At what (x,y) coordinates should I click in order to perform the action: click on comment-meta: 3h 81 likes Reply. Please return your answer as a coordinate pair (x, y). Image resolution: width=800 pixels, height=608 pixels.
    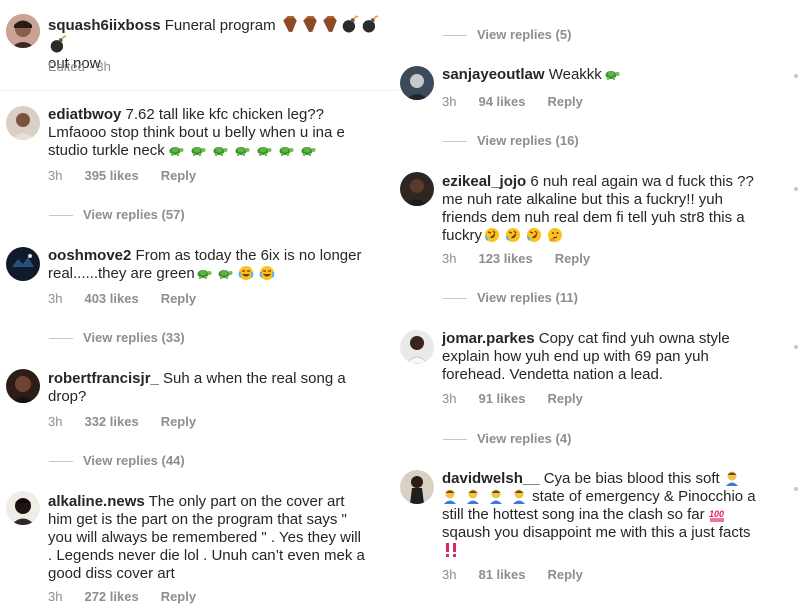
    Looking at the image, I should click on (512, 574).